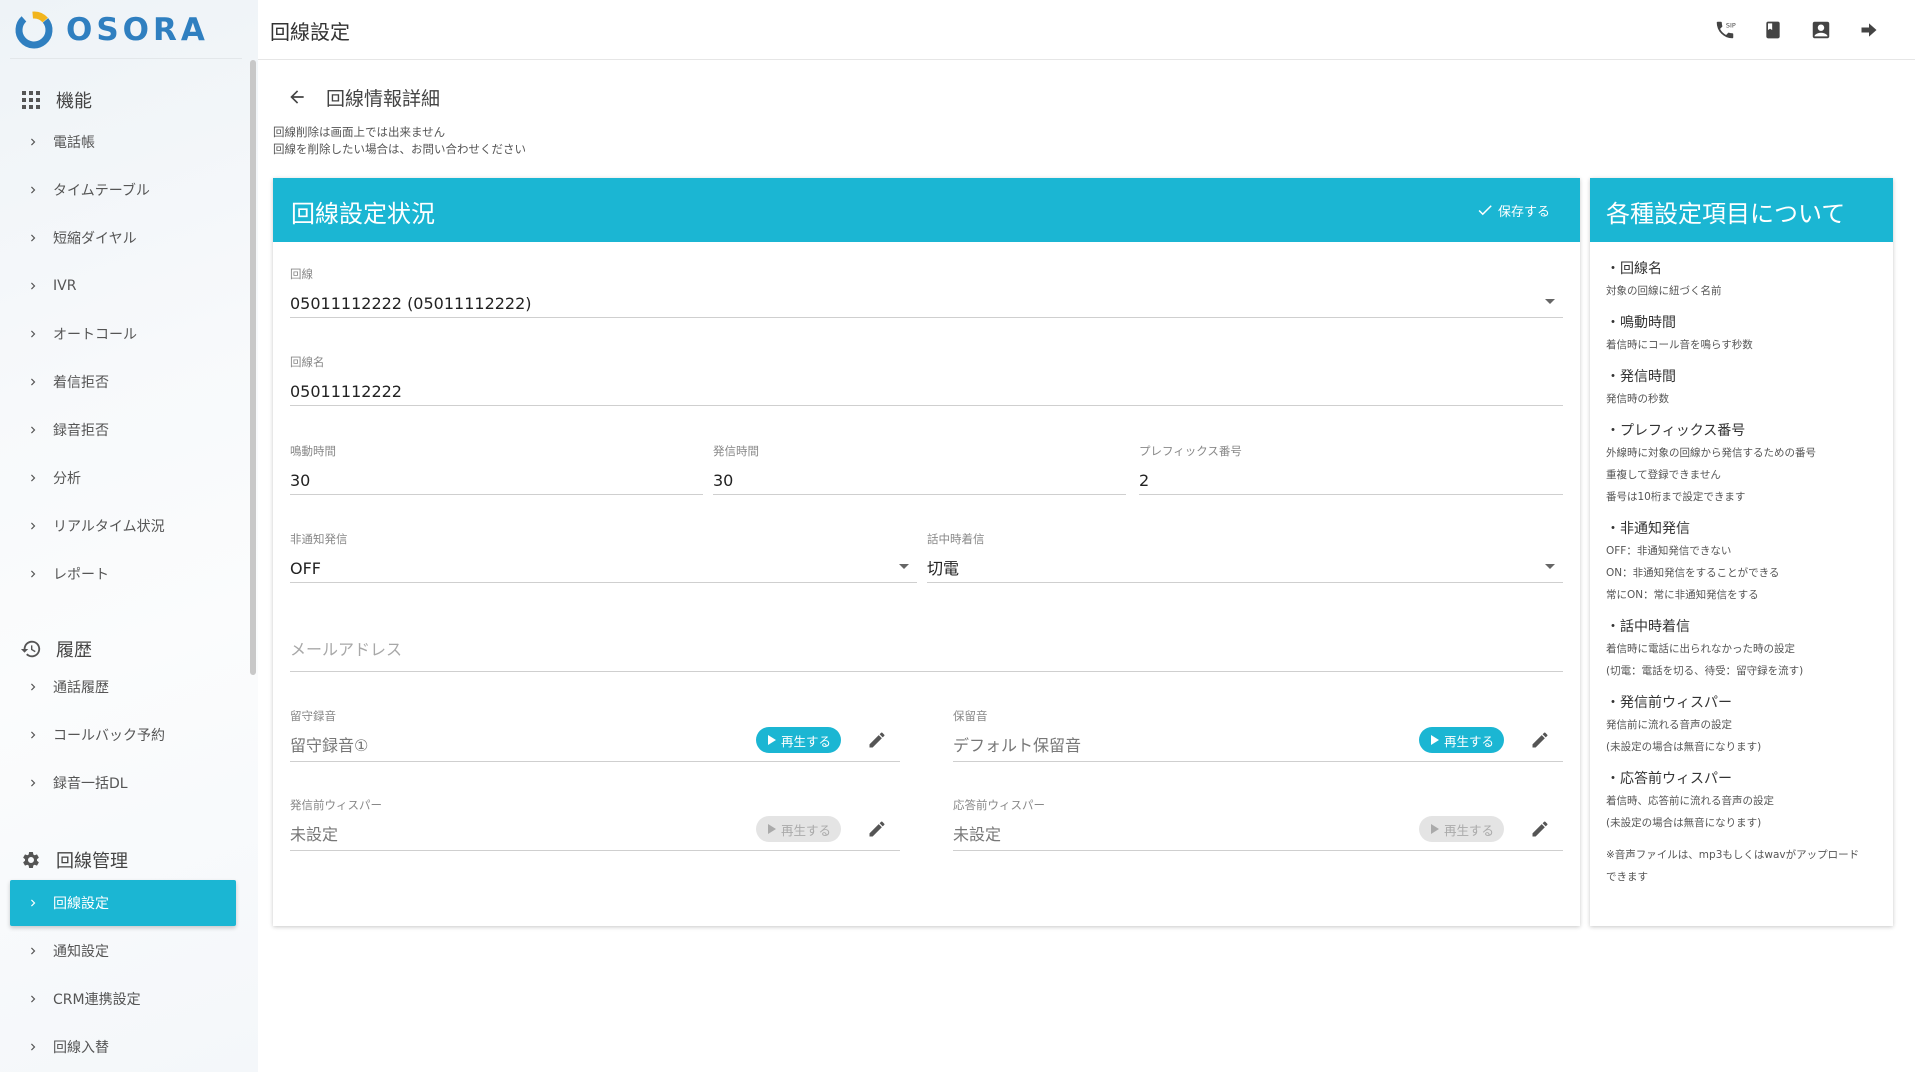 This screenshot has height=1072, width=1915. I want to click on help-item-line: (未設定の場合は無音になります), so click(1684, 823).